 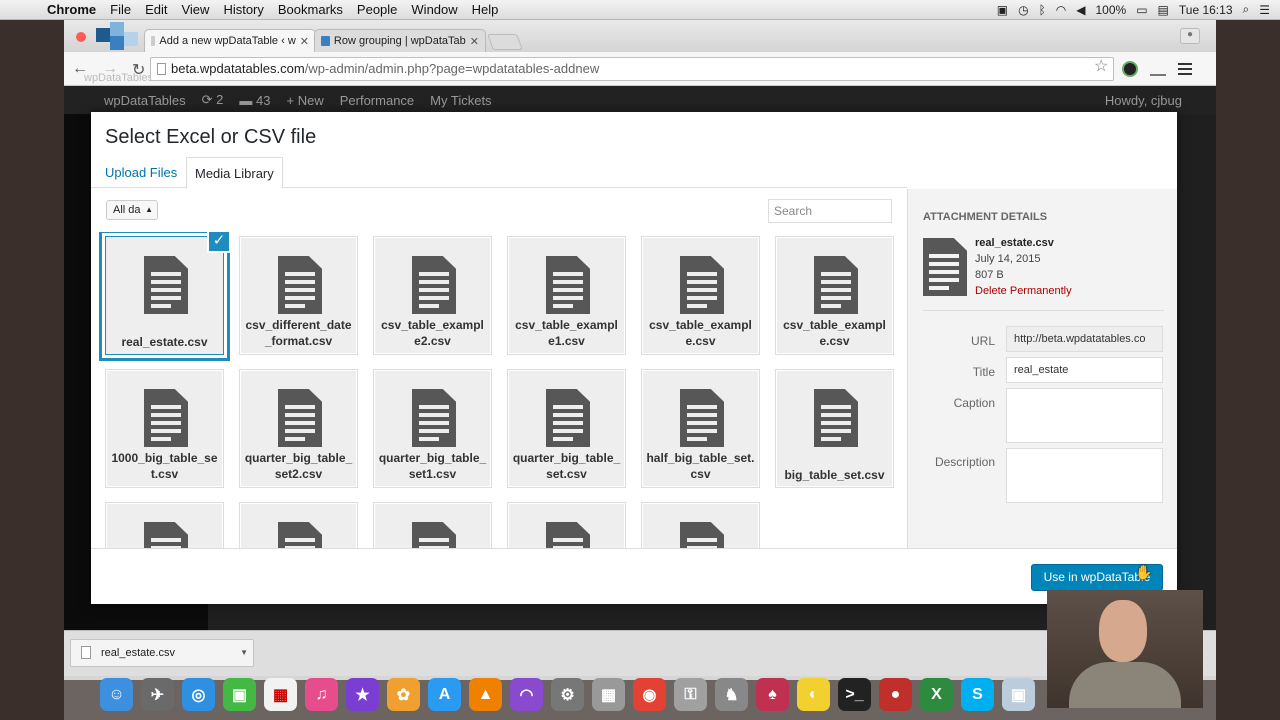 I want to click on menu-people: People, so click(x=377, y=9).